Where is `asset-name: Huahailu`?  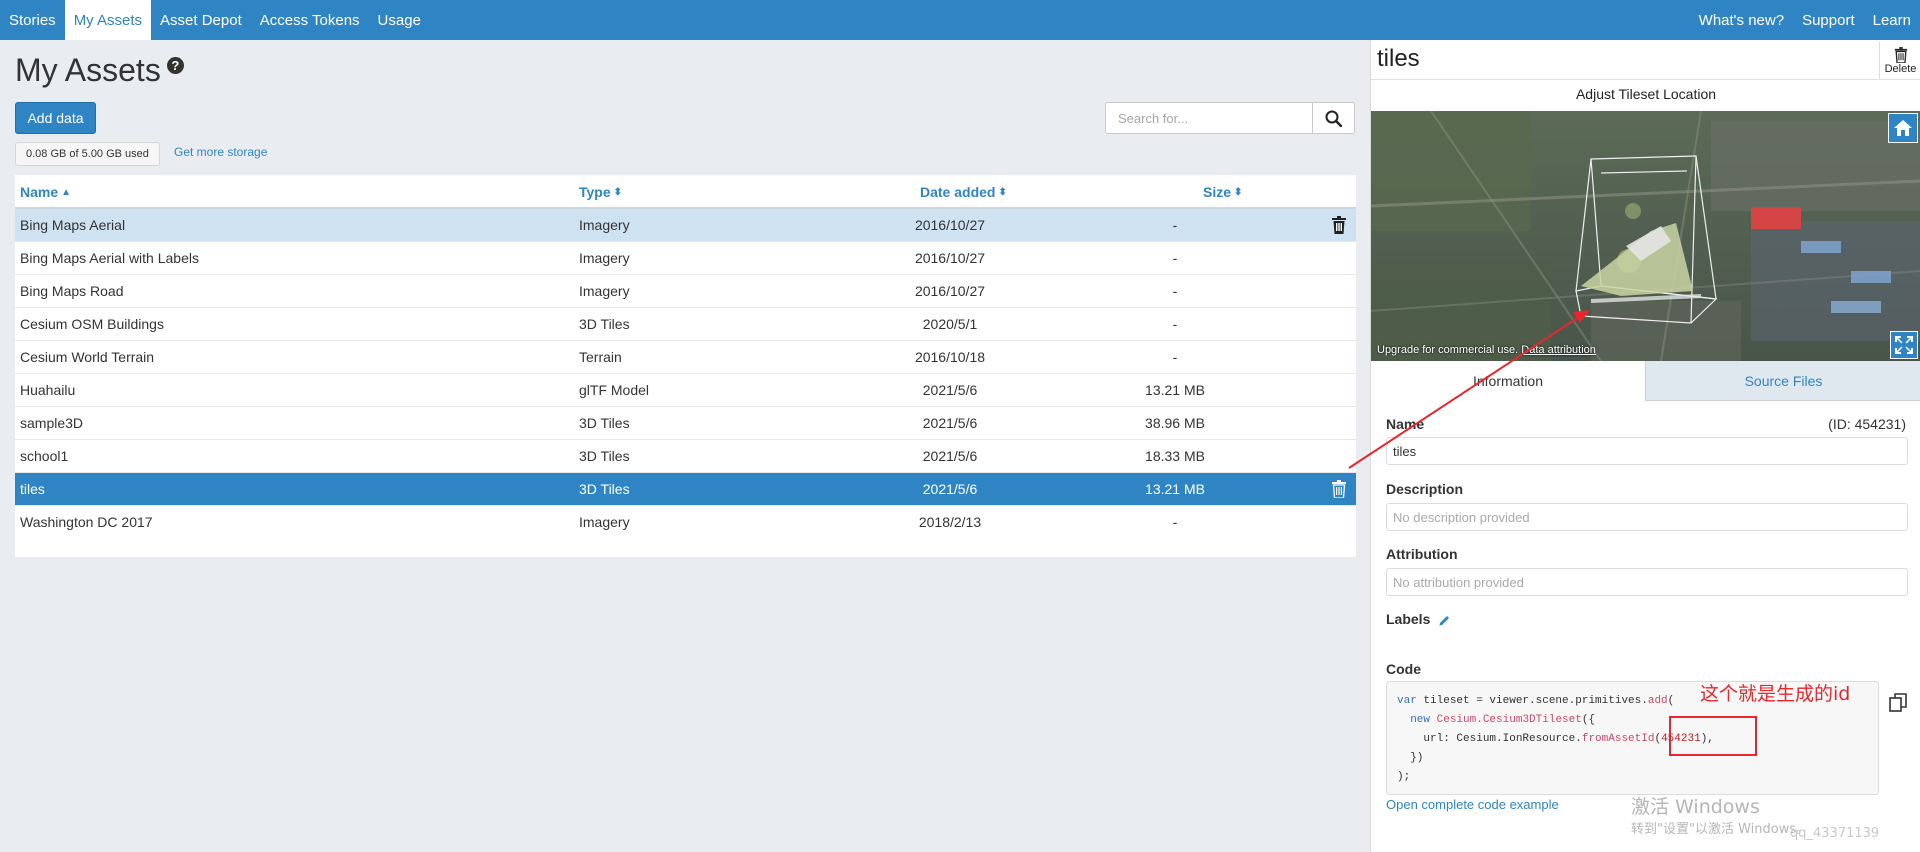
asset-name: Huahailu is located at coordinates (48, 390).